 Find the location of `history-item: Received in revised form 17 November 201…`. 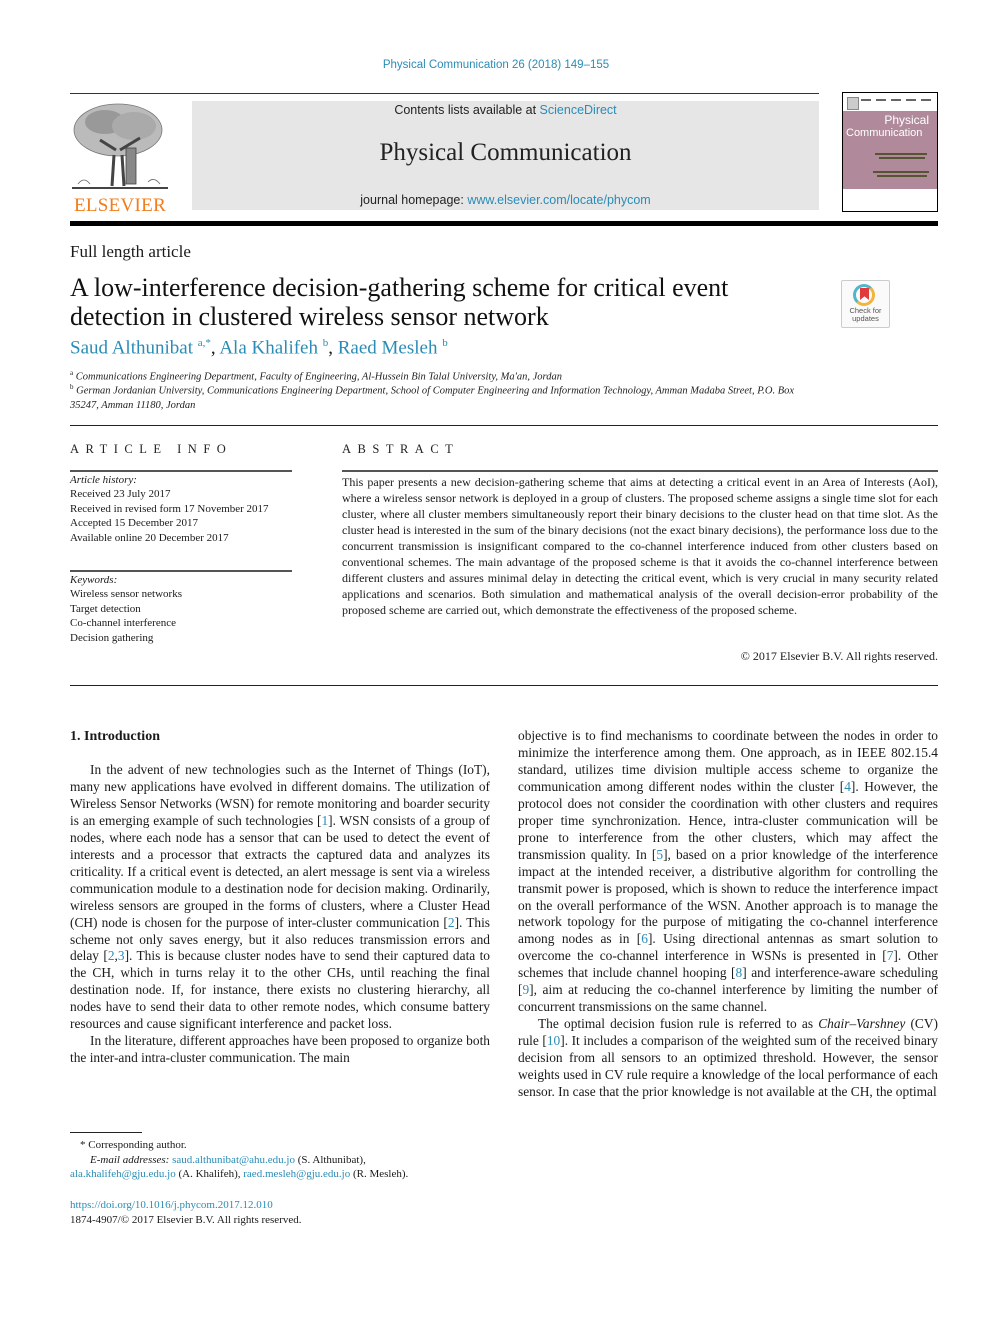

history-item: Received in revised form 17 November 201… is located at coordinates (169, 508).